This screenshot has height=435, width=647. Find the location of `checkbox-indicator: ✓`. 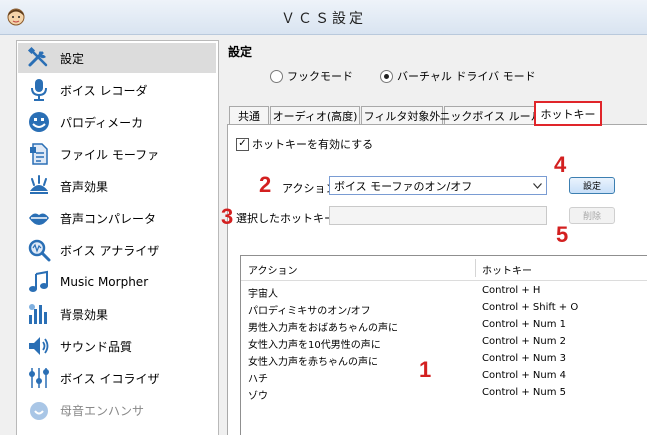

checkbox-indicator: ✓ is located at coordinates (242, 144).